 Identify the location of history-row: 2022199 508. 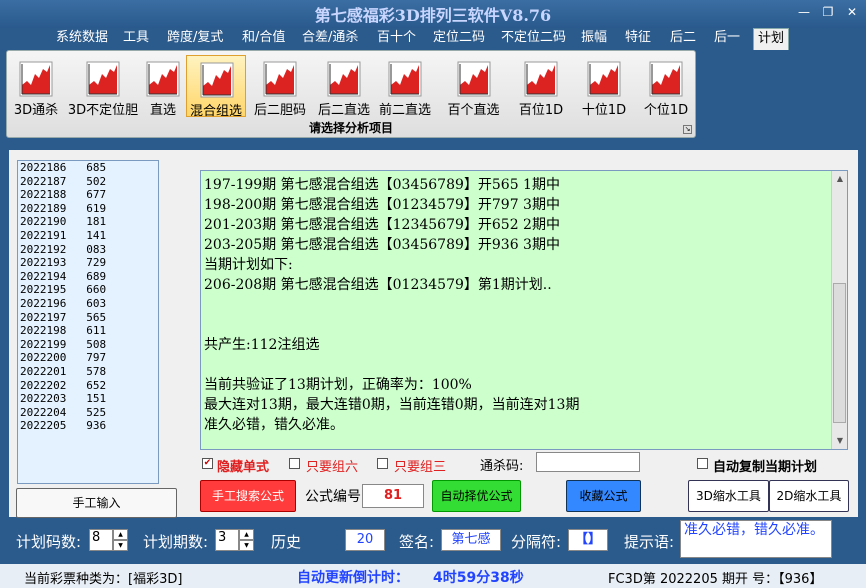
(88, 345).